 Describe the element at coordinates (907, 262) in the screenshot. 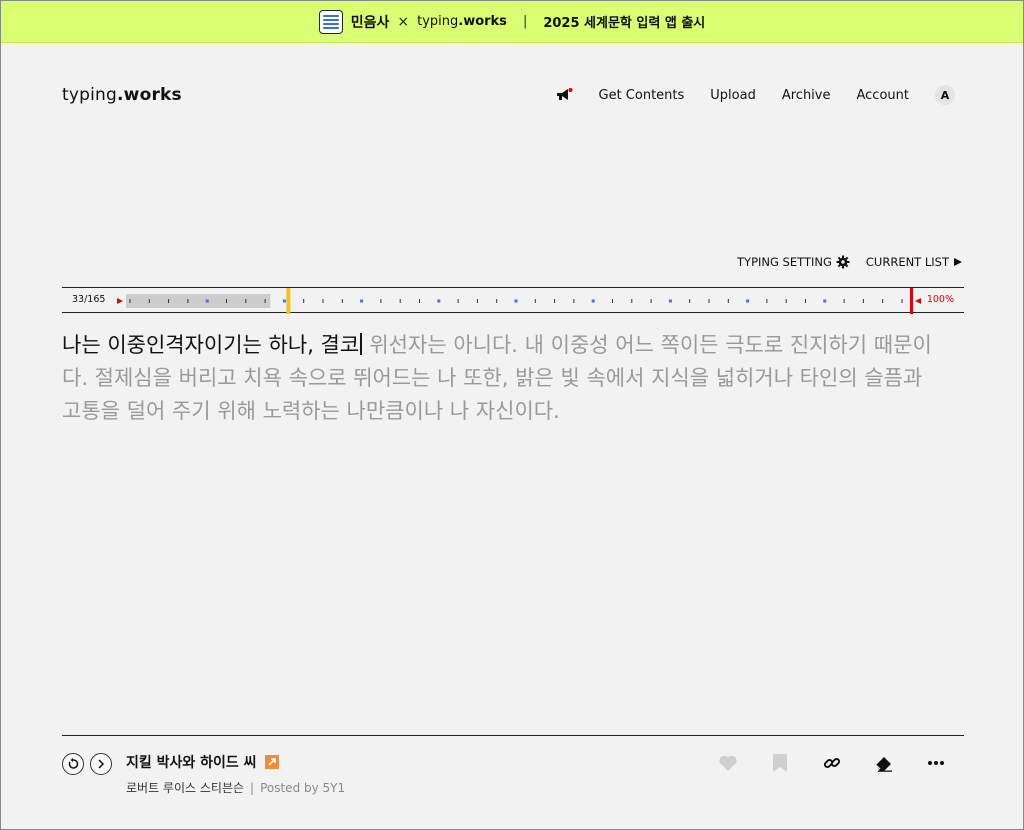

I see `current-list-label: CURRENT LIST` at that location.